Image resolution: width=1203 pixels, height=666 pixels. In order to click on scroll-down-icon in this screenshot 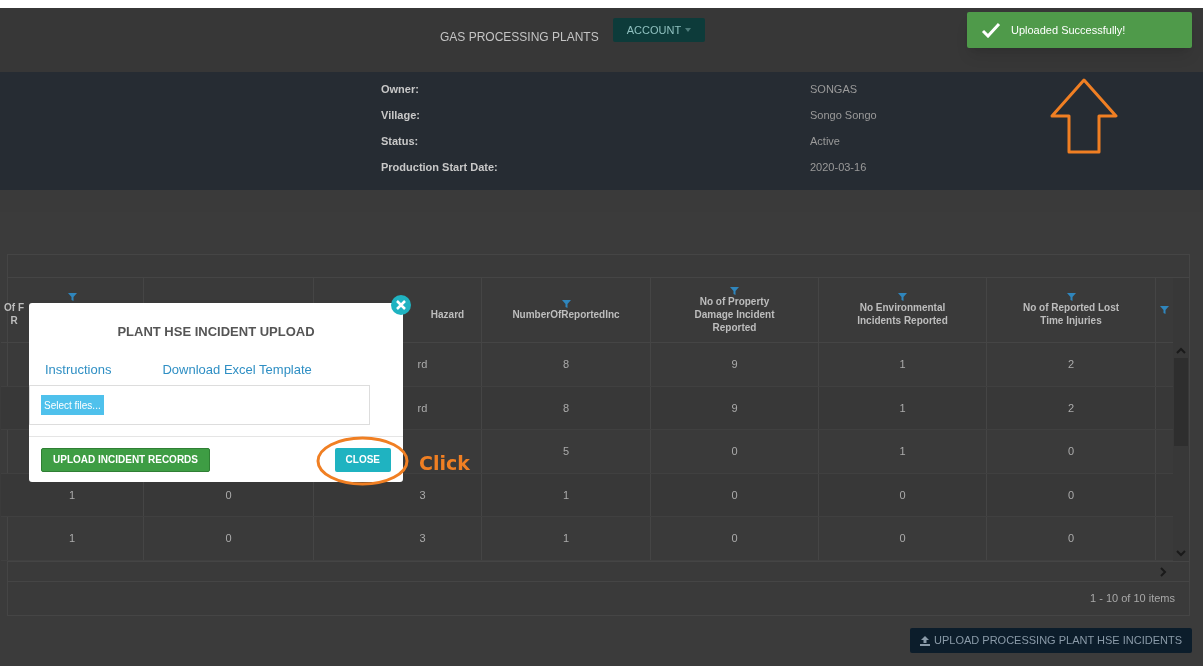, I will do `click(1181, 553)`.